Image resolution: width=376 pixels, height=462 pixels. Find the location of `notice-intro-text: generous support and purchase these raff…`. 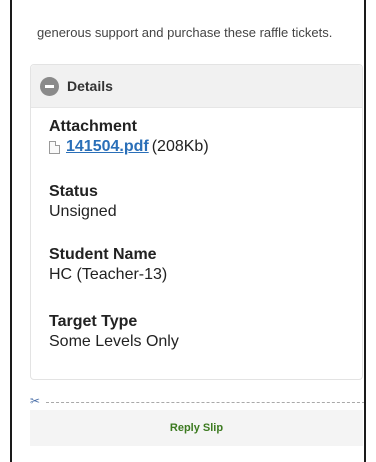

notice-intro-text: generous support and purchase these raff… is located at coordinates (185, 32).